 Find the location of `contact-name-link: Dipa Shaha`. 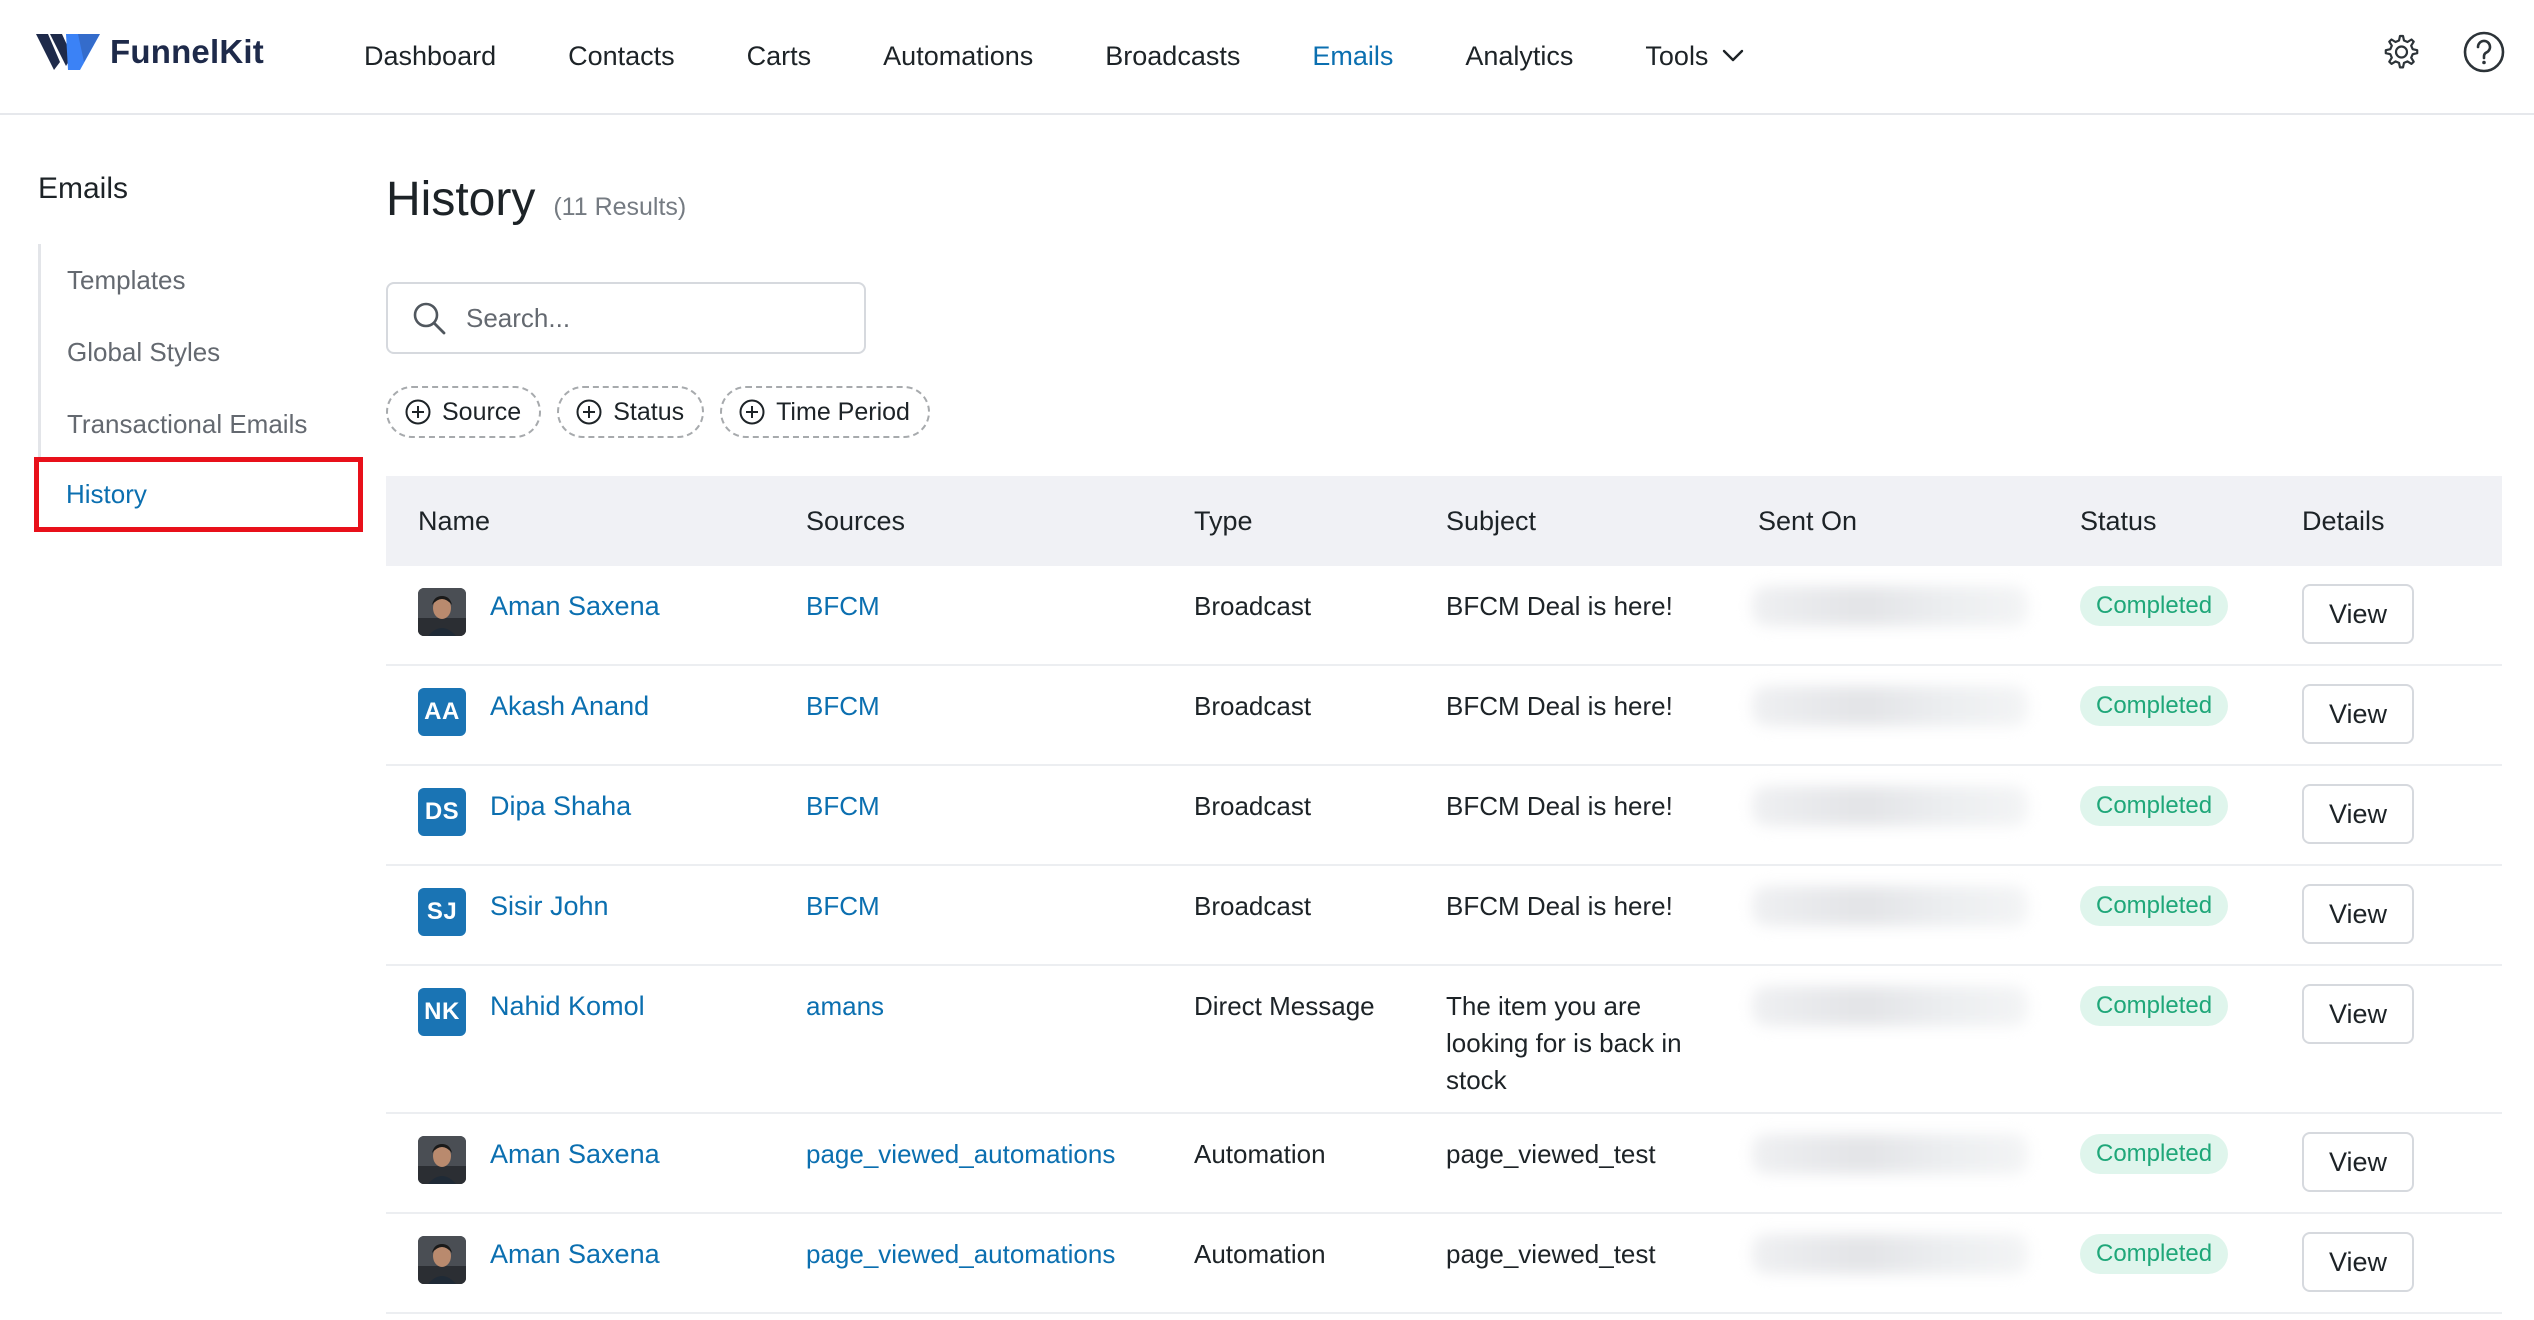

contact-name-link: Dipa Shaha is located at coordinates (560, 806).